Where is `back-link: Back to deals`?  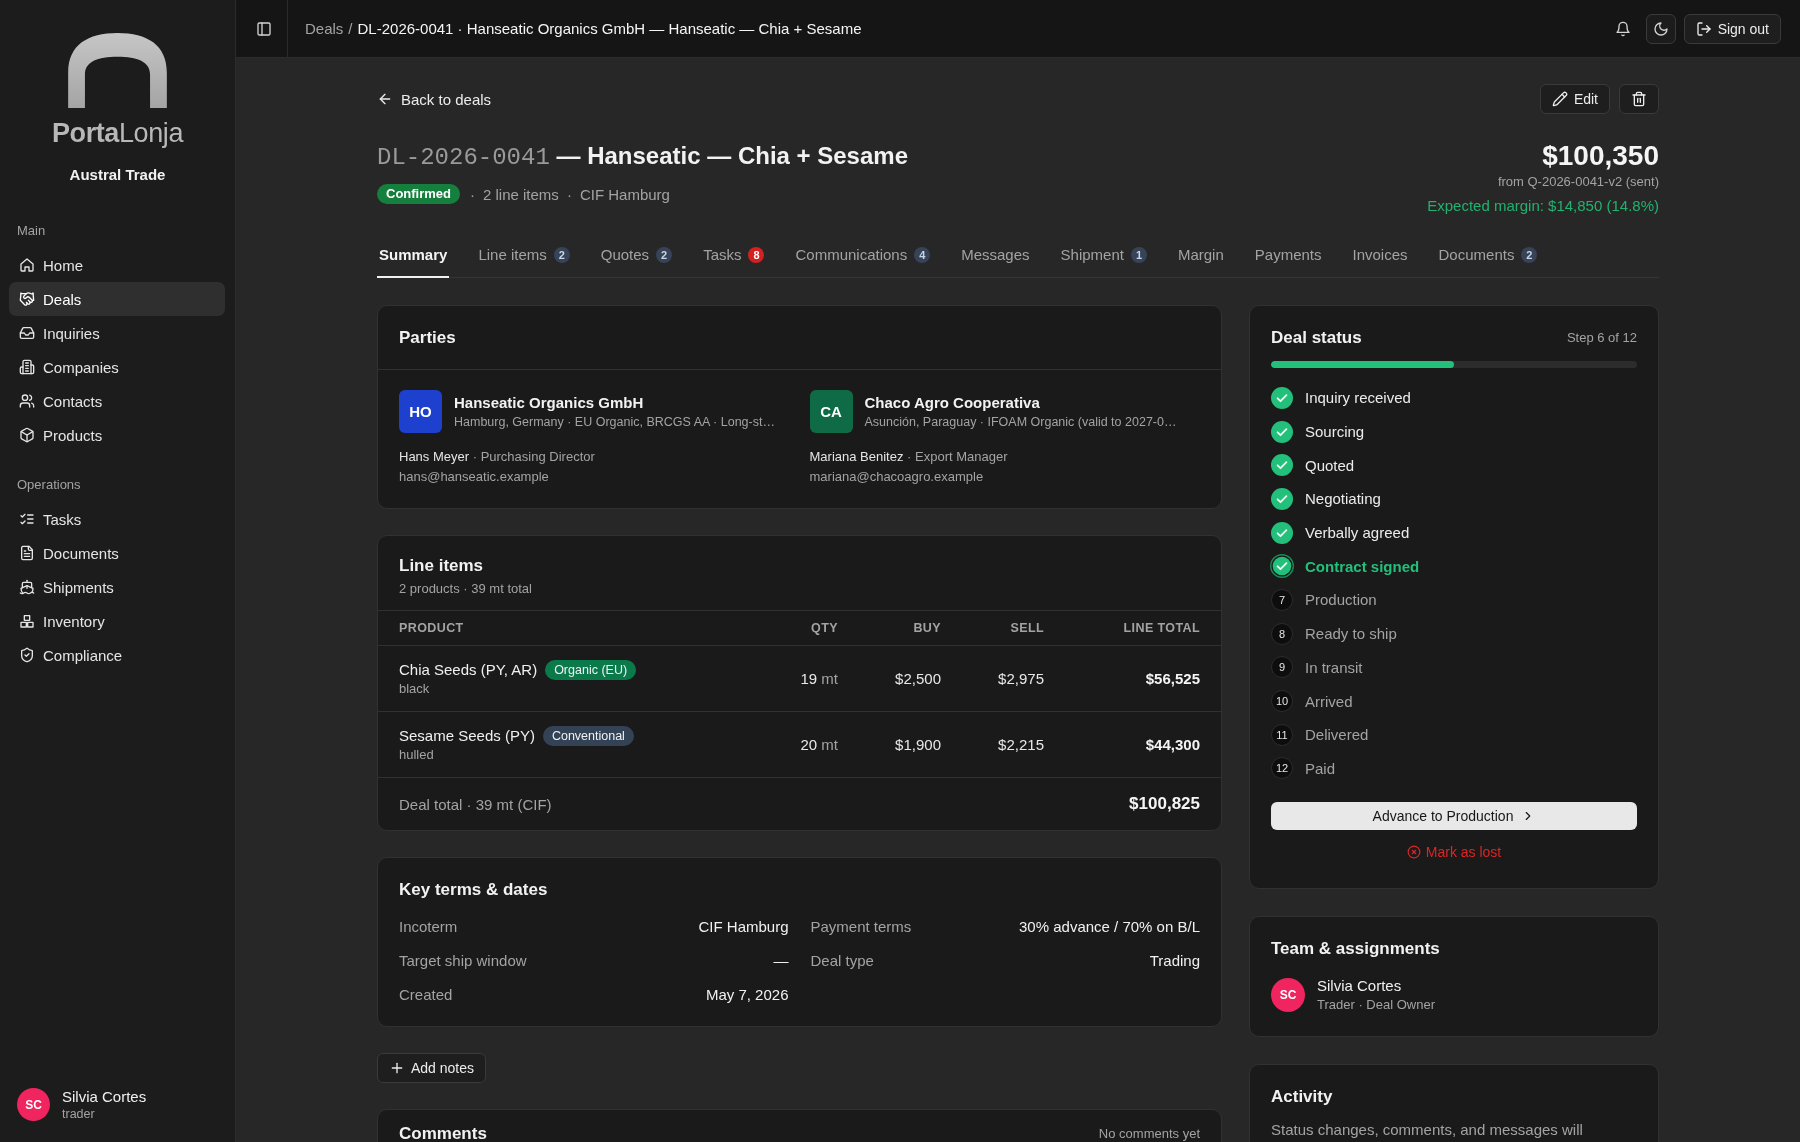 back-link: Back to deals is located at coordinates (434, 99).